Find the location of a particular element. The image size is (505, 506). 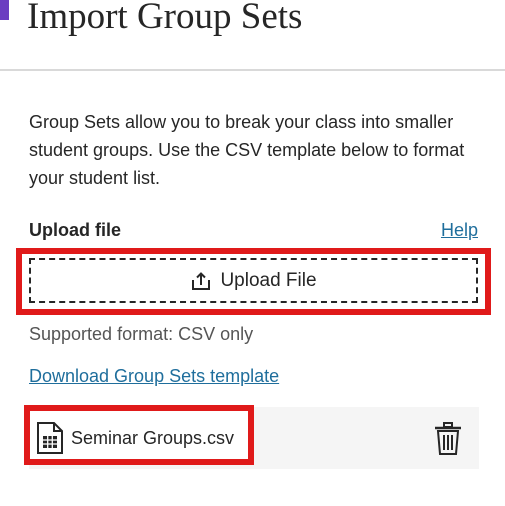

supported-format-text: Supported format: CSV only is located at coordinates (141, 334).